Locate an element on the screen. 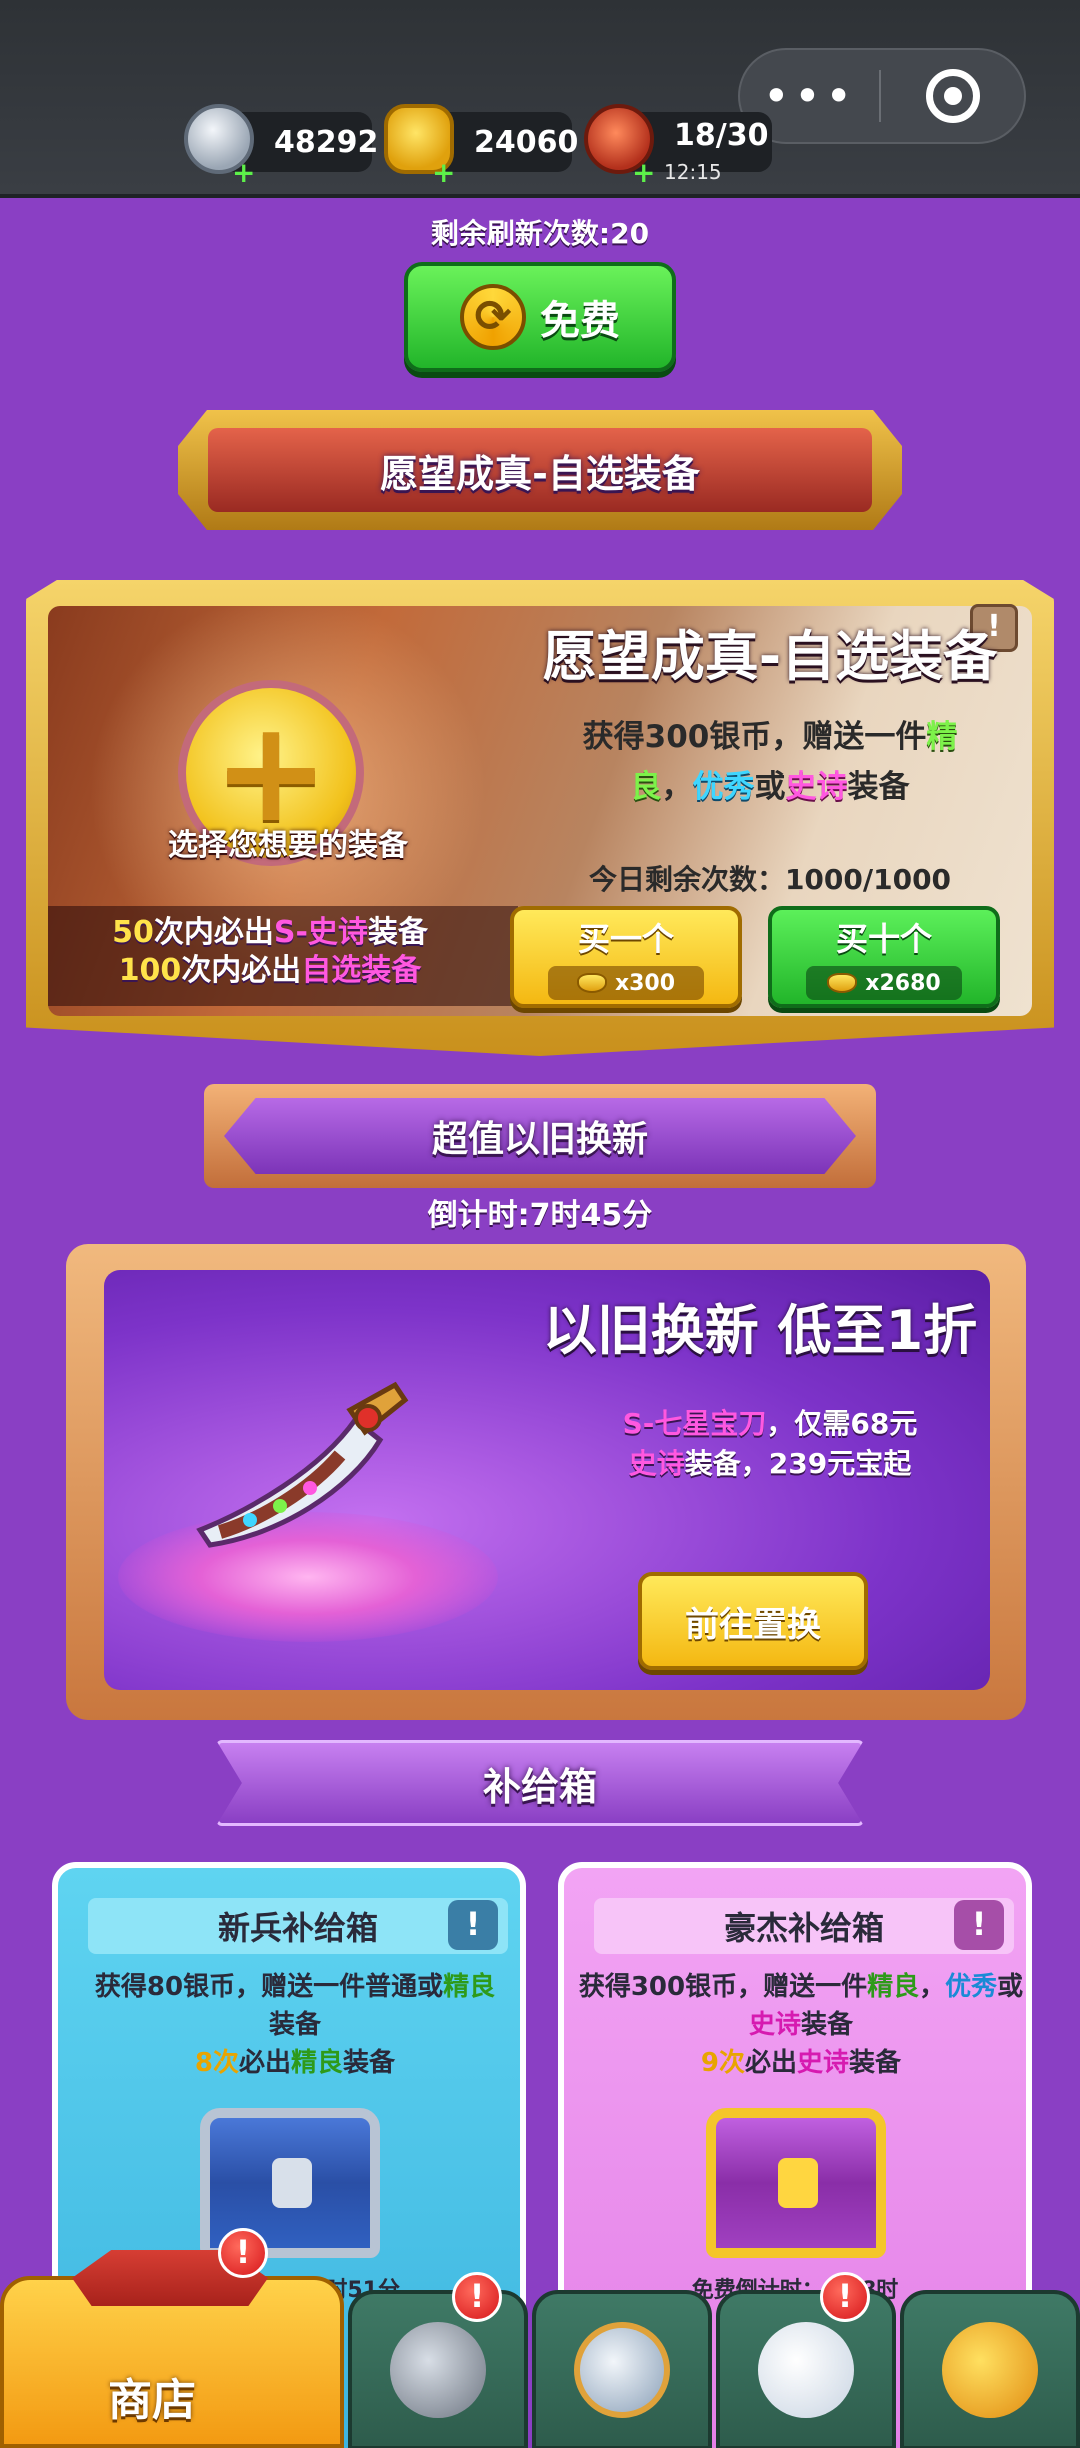 This screenshot has width=1080, height=2448. refresh-remaining: 剩余刷新次数:20 is located at coordinates (540, 233).